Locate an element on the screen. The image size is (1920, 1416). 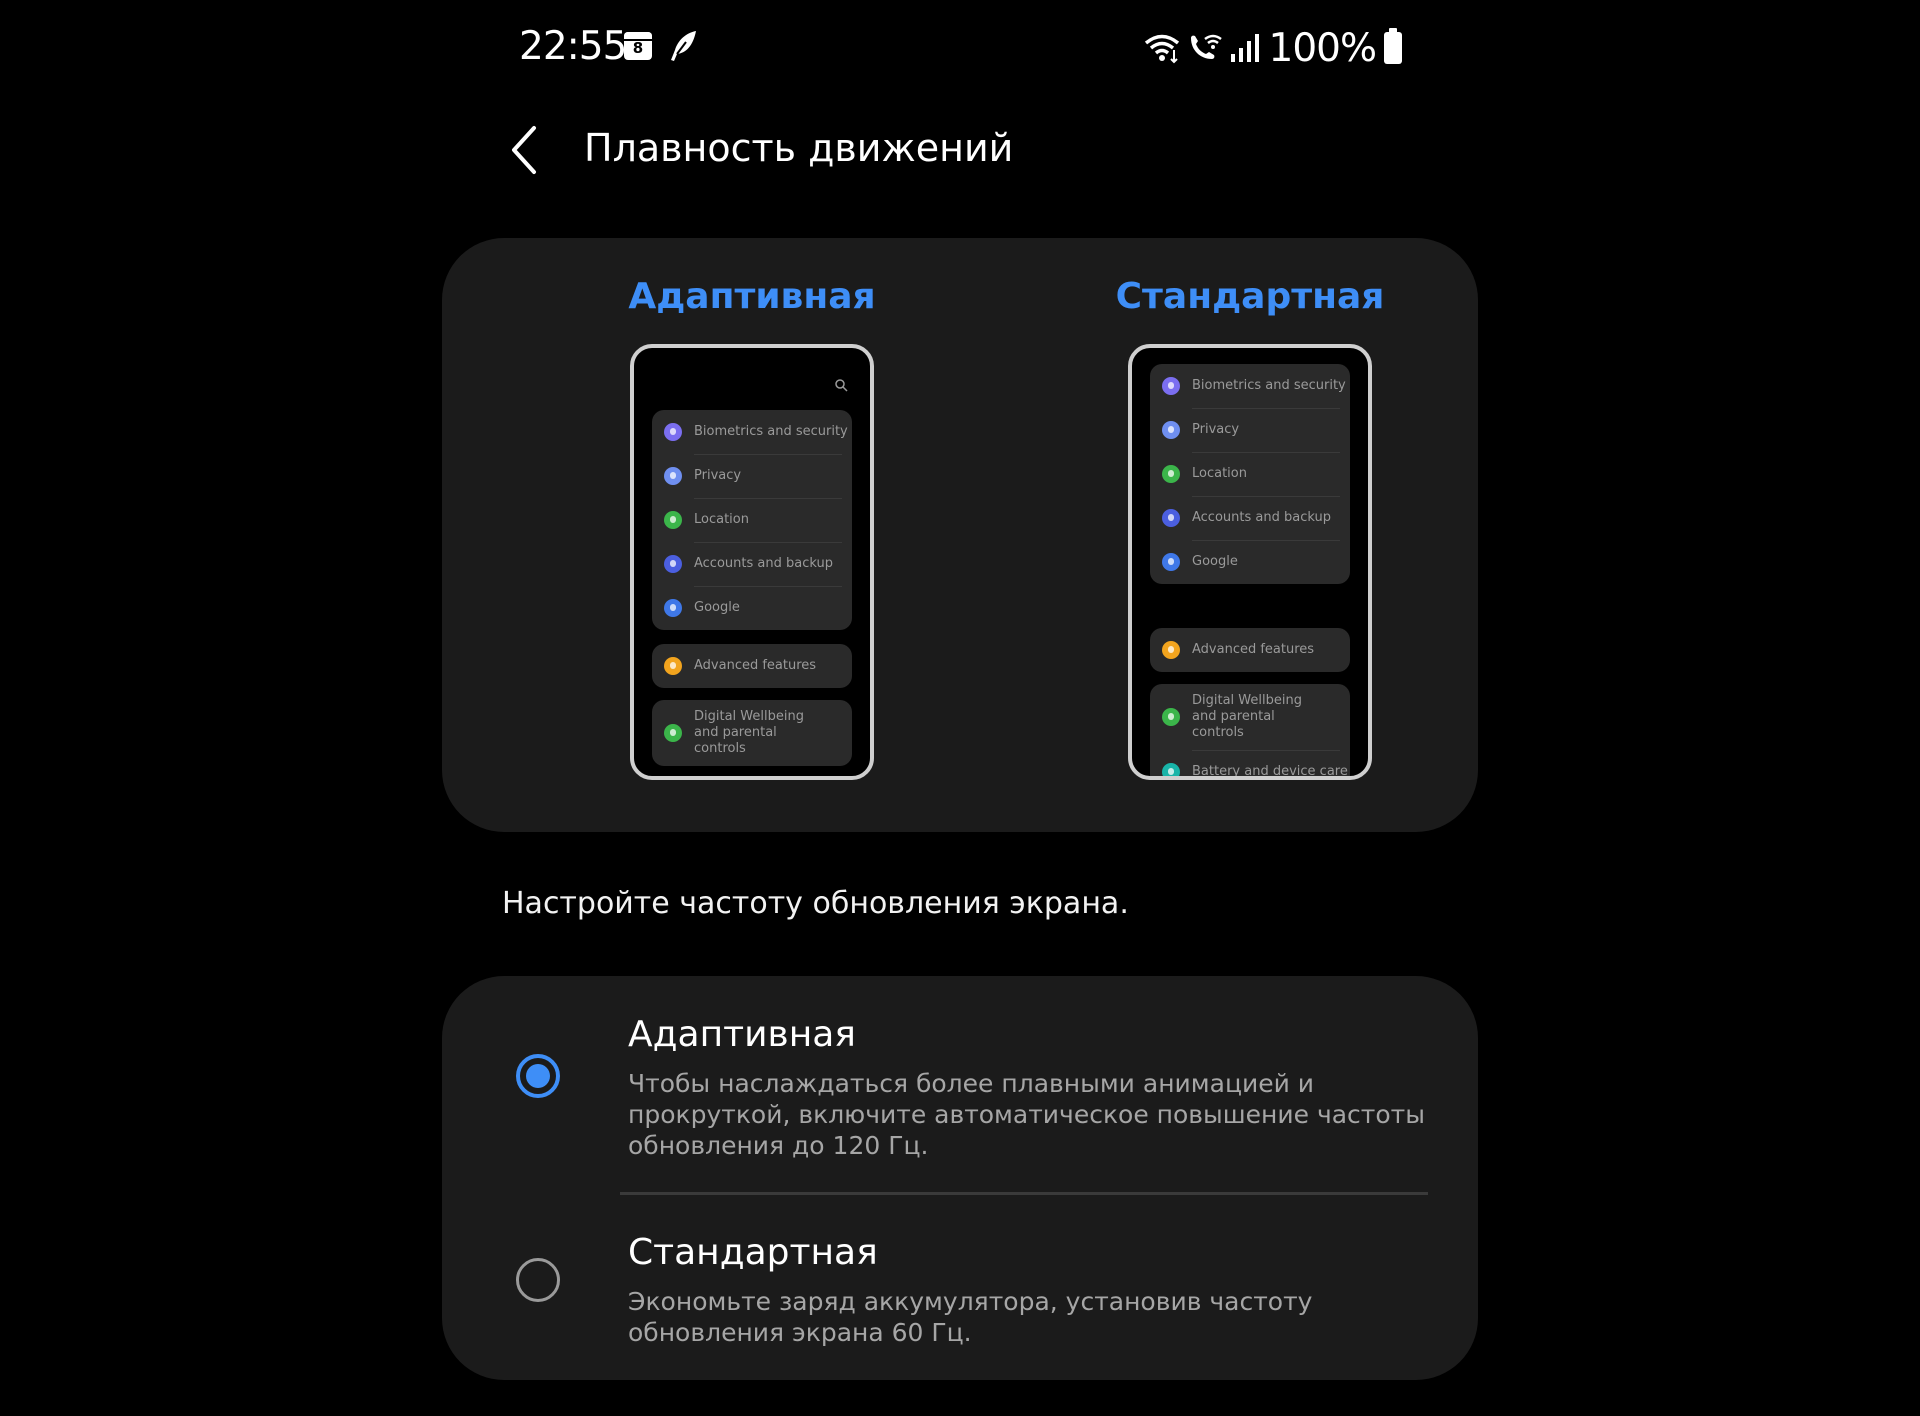
status-icons: 100% is located at coordinates (1272, 48).